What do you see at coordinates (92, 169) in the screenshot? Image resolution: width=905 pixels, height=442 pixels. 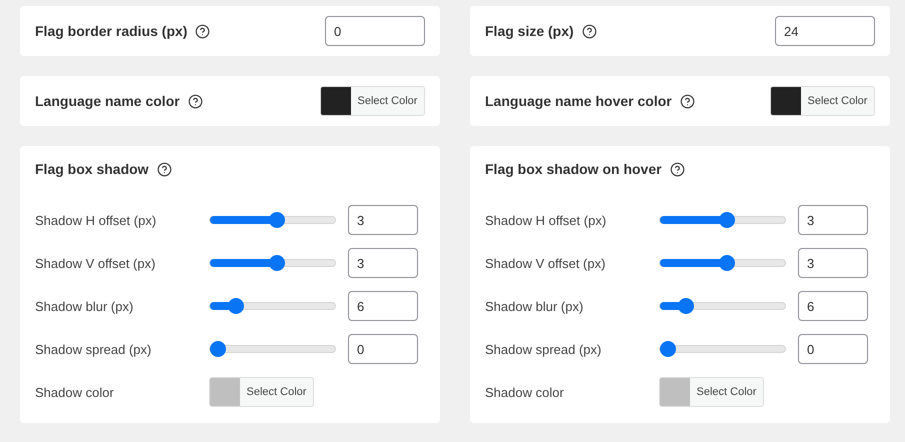 I see `setting-title: Flag box shadow` at bounding box center [92, 169].